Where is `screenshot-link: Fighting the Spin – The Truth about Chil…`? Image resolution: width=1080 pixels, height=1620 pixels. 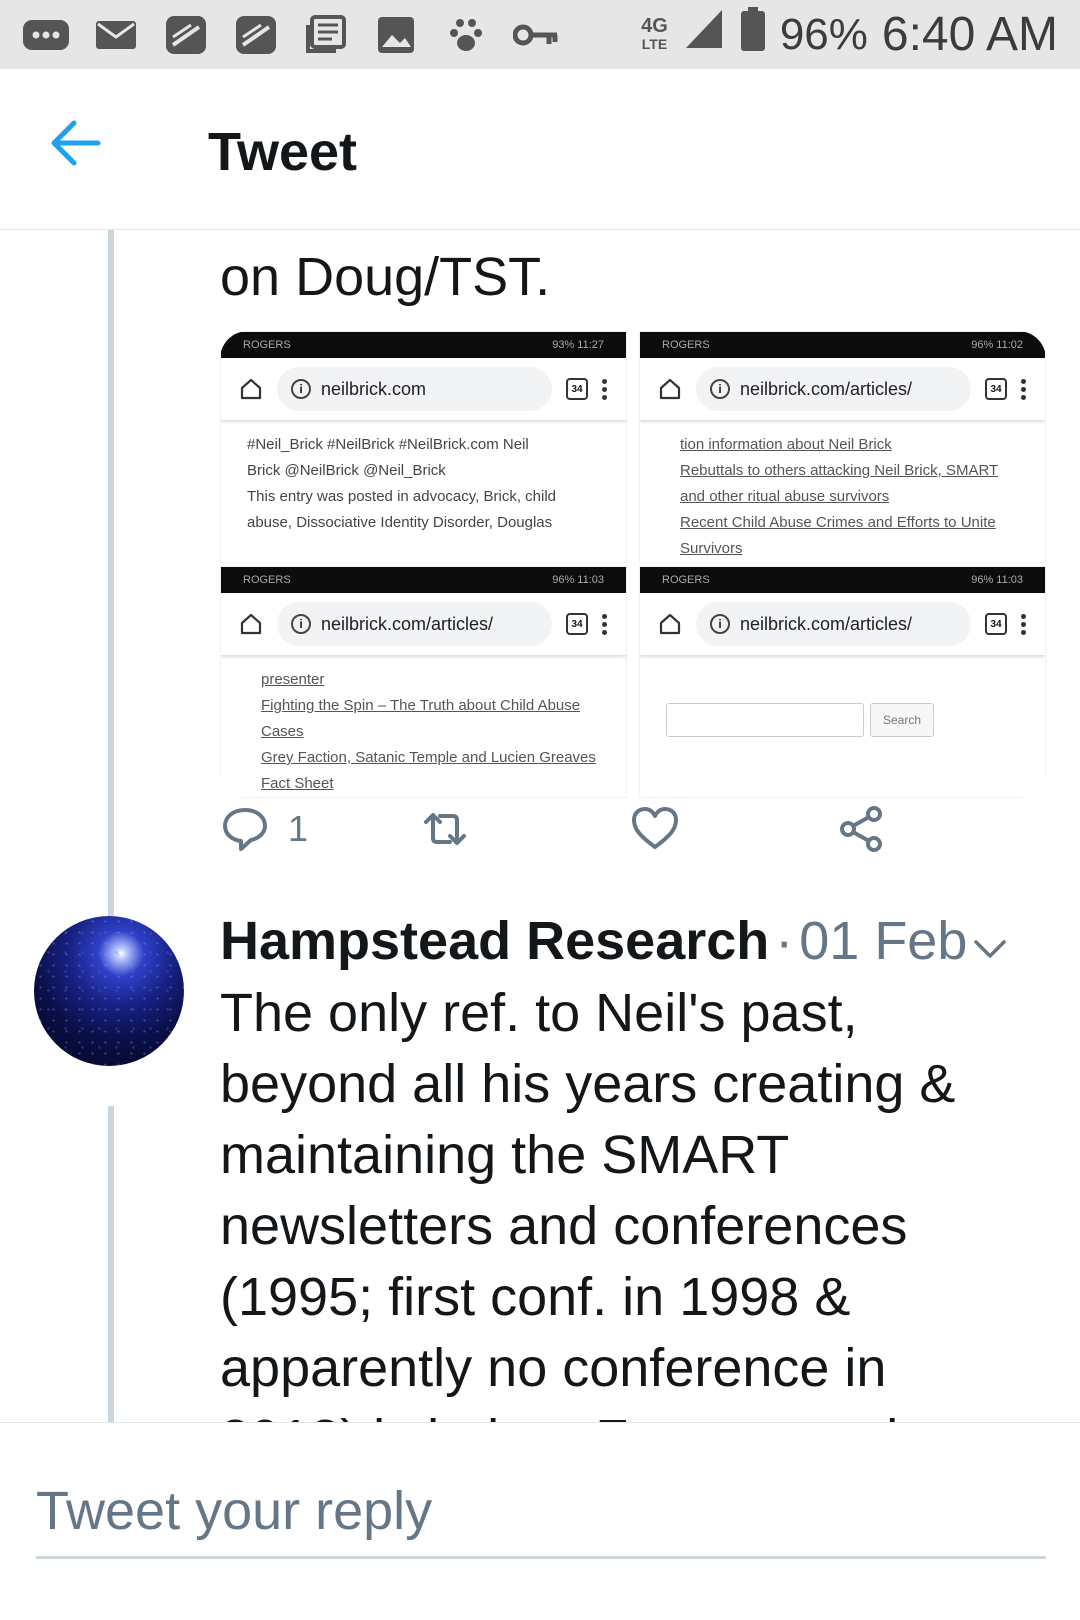
screenshot-link: Fighting the Spin – The Truth about Chil… is located at coordinates (421, 705).